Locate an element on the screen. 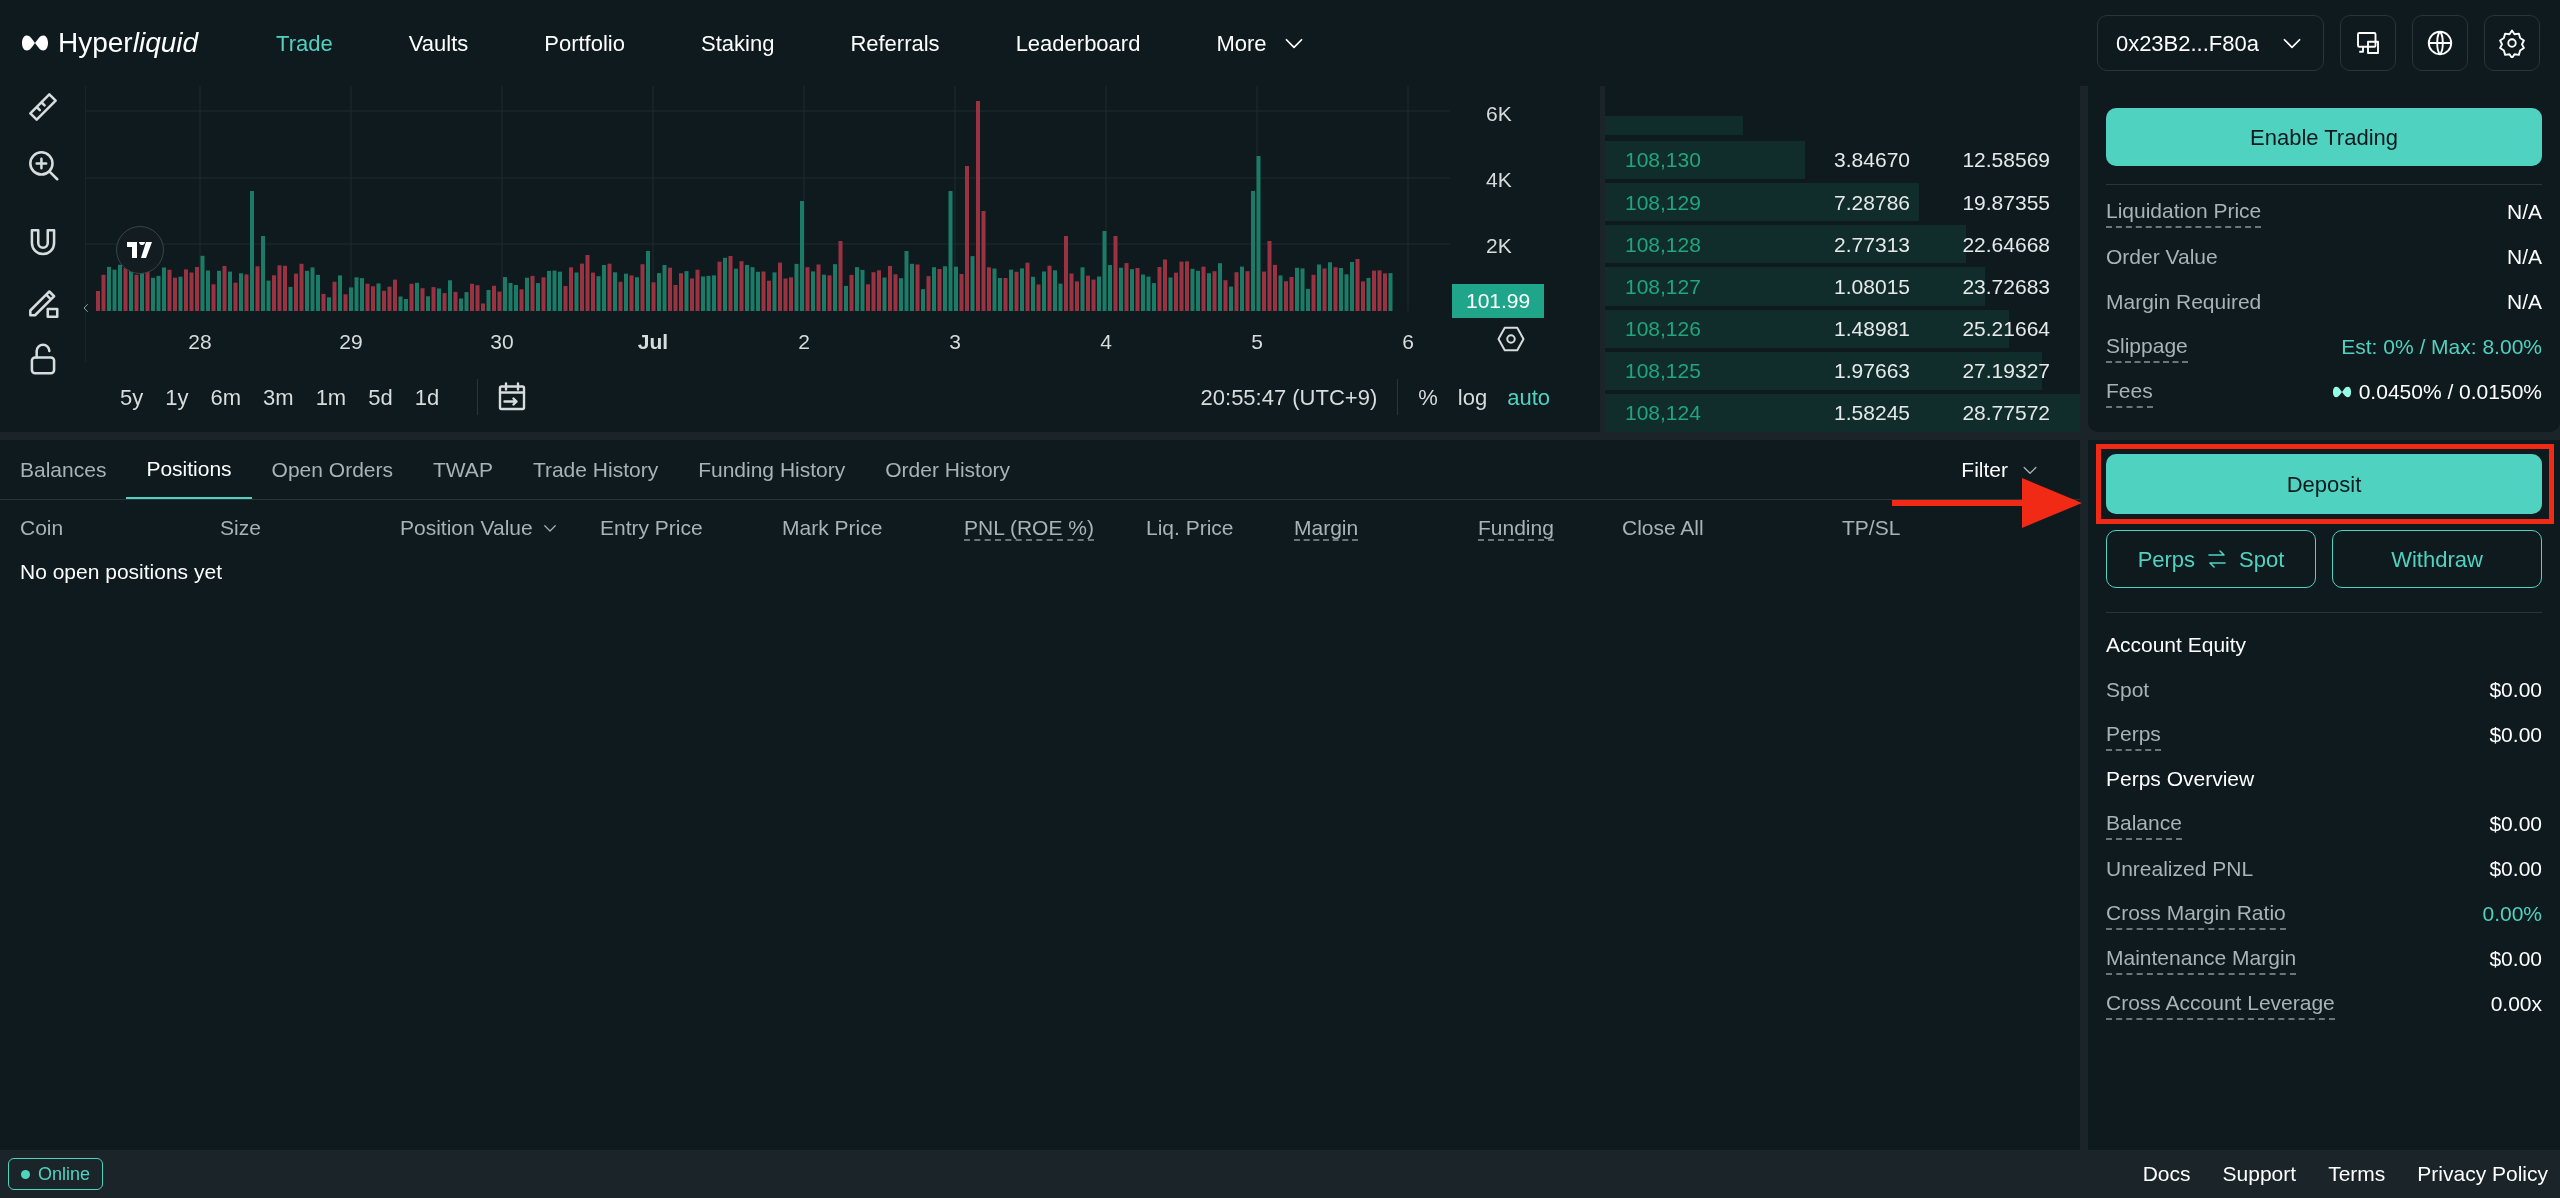 This screenshot has width=2560, height=1198. axis-label: 4K is located at coordinates (1499, 180).